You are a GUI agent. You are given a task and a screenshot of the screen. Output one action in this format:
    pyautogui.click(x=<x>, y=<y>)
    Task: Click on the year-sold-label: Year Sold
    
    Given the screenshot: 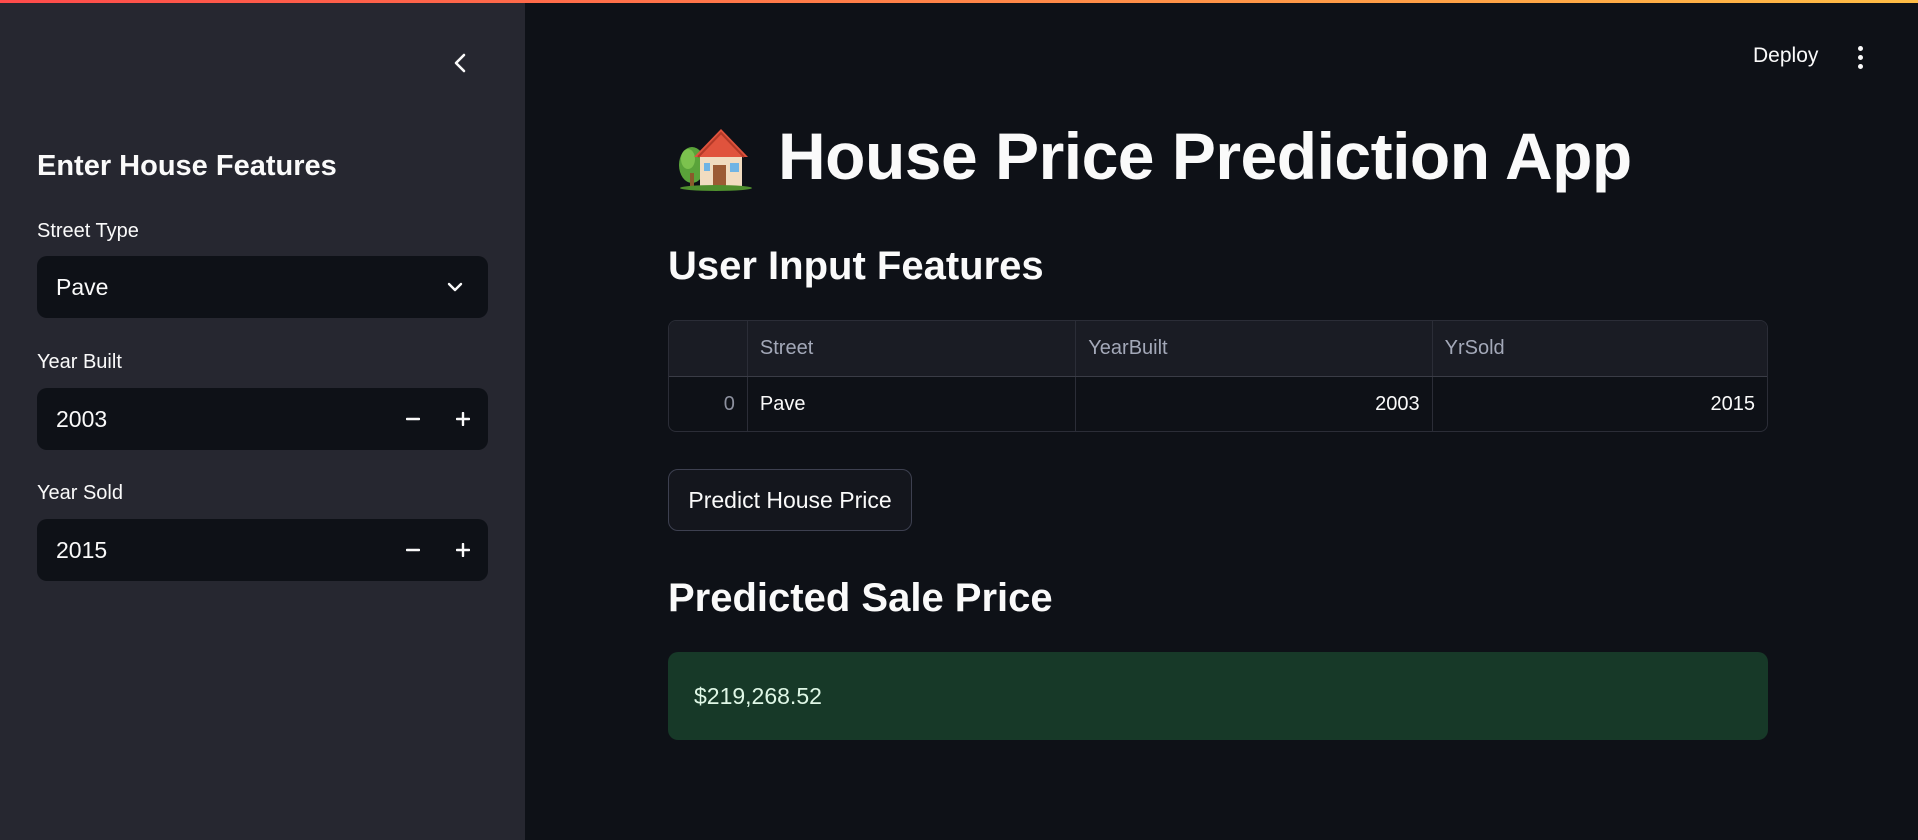 What is the action you would take?
    pyautogui.click(x=80, y=493)
    